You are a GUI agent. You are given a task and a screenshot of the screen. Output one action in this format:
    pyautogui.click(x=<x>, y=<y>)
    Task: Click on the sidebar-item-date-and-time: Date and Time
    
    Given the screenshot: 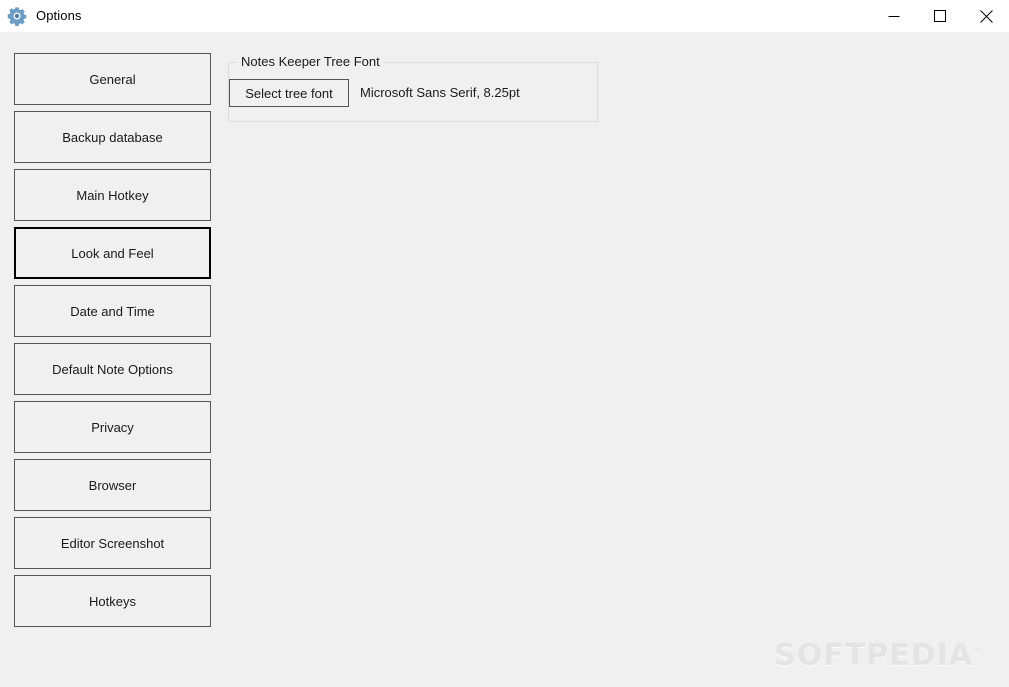 What is the action you would take?
    pyautogui.click(x=112, y=311)
    